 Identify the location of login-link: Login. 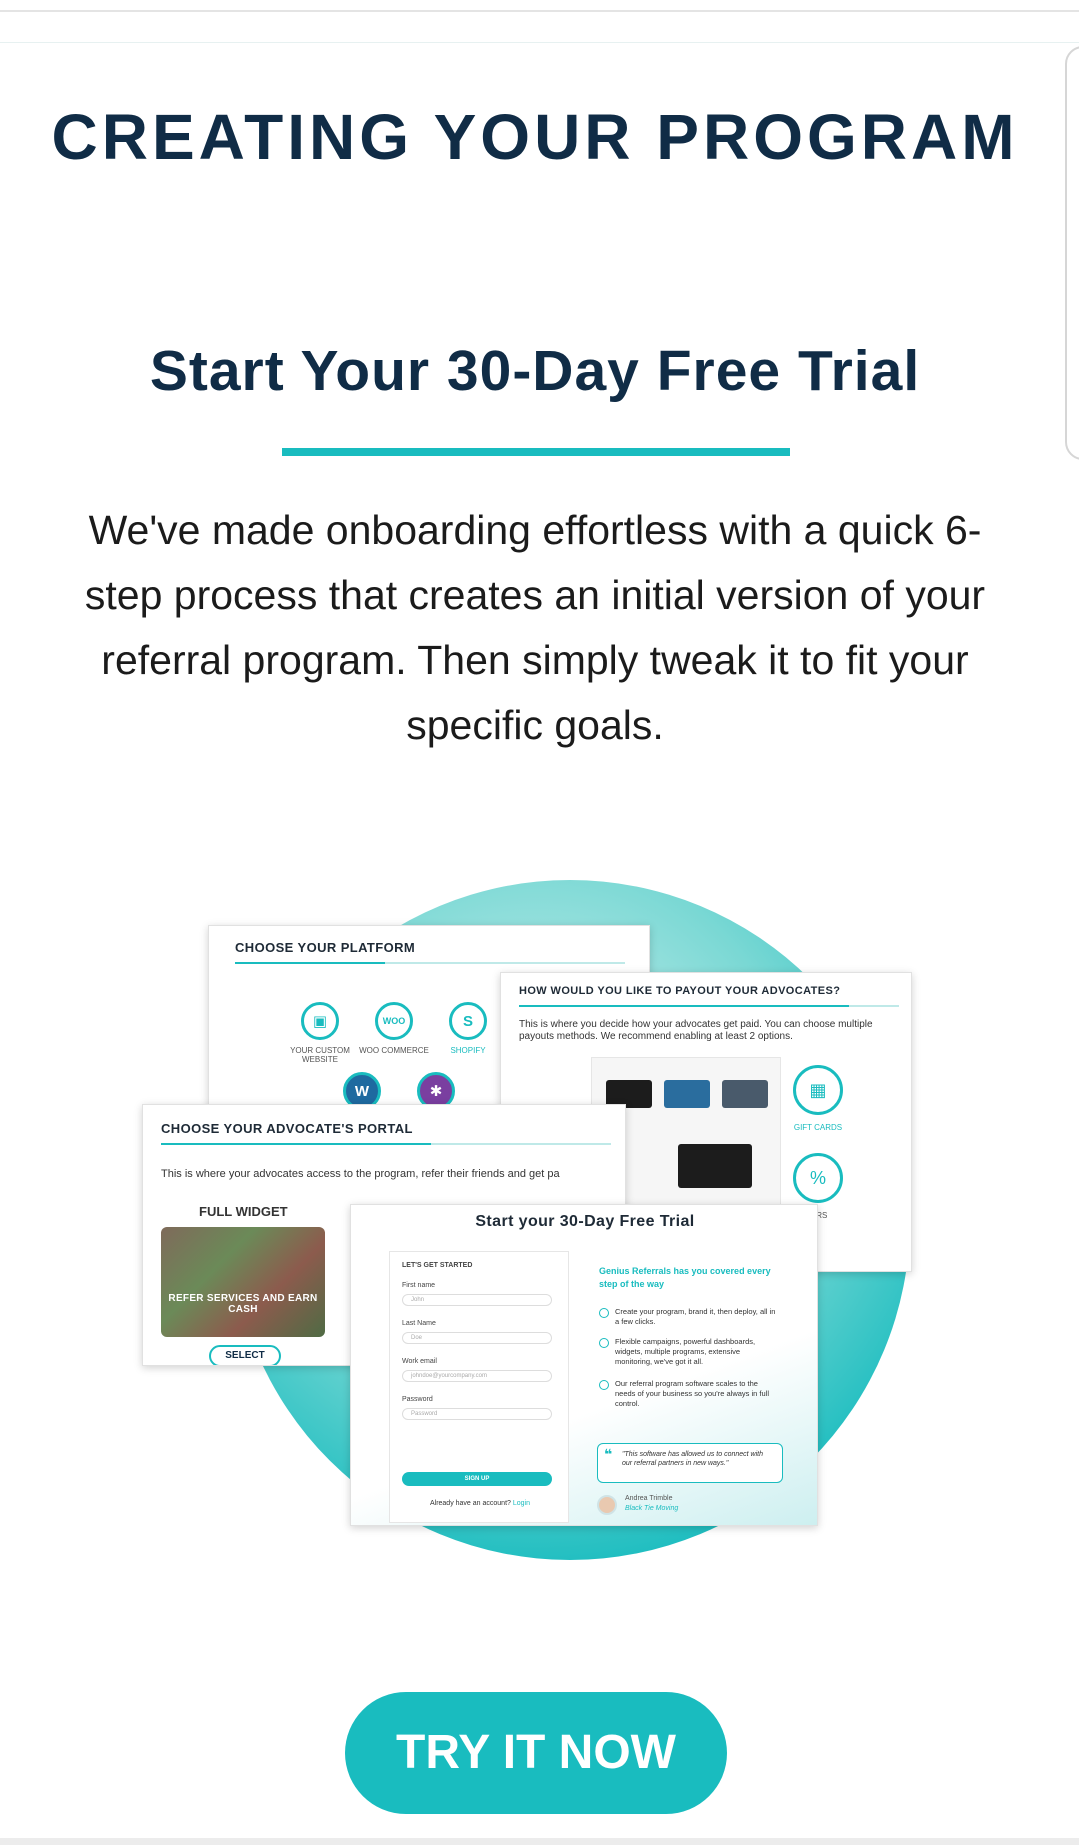
(521, 1503).